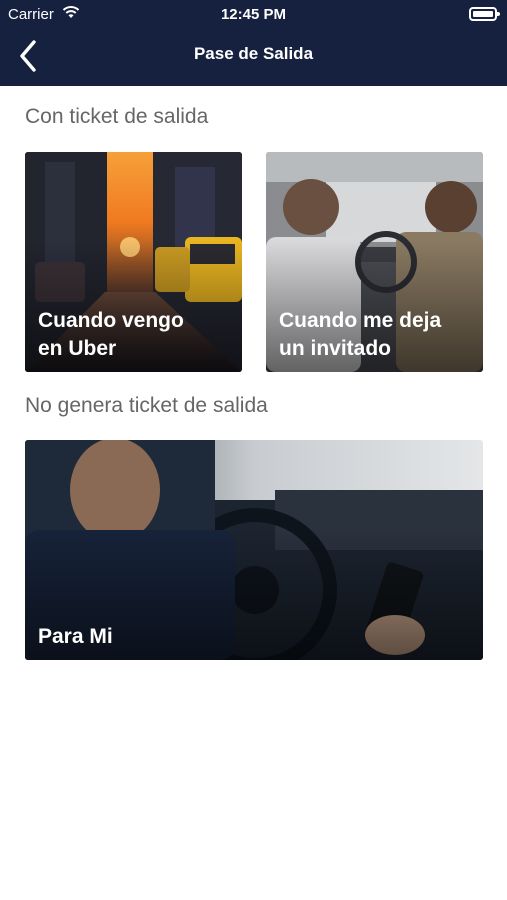  I want to click on section-title-with-ticket: Con ticket de salida, so click(117, 116).